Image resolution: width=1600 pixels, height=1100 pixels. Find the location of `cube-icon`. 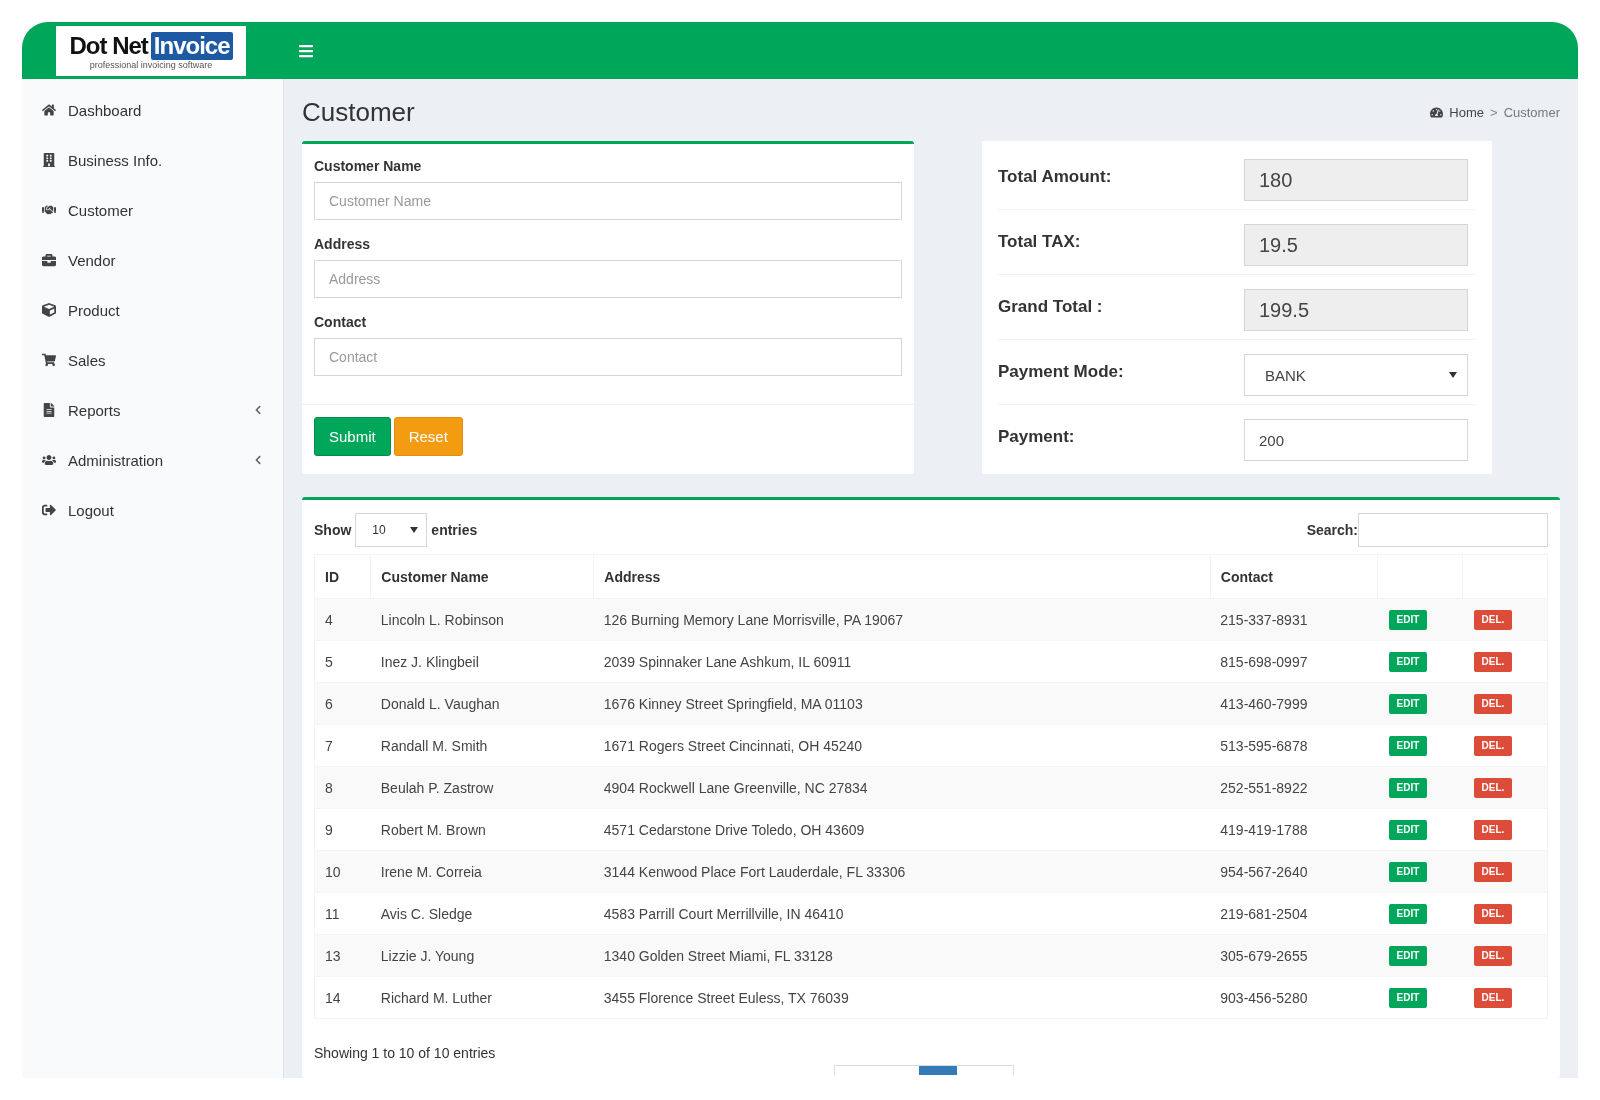

cube-icon is located at coordinates (49, 310).